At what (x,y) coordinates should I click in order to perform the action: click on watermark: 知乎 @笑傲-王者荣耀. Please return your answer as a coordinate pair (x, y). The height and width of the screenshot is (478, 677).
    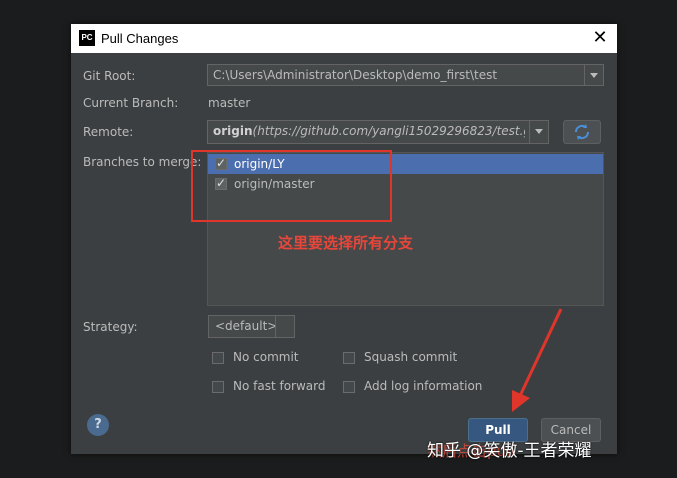
    Looking at the image, I should click on (509, 451).